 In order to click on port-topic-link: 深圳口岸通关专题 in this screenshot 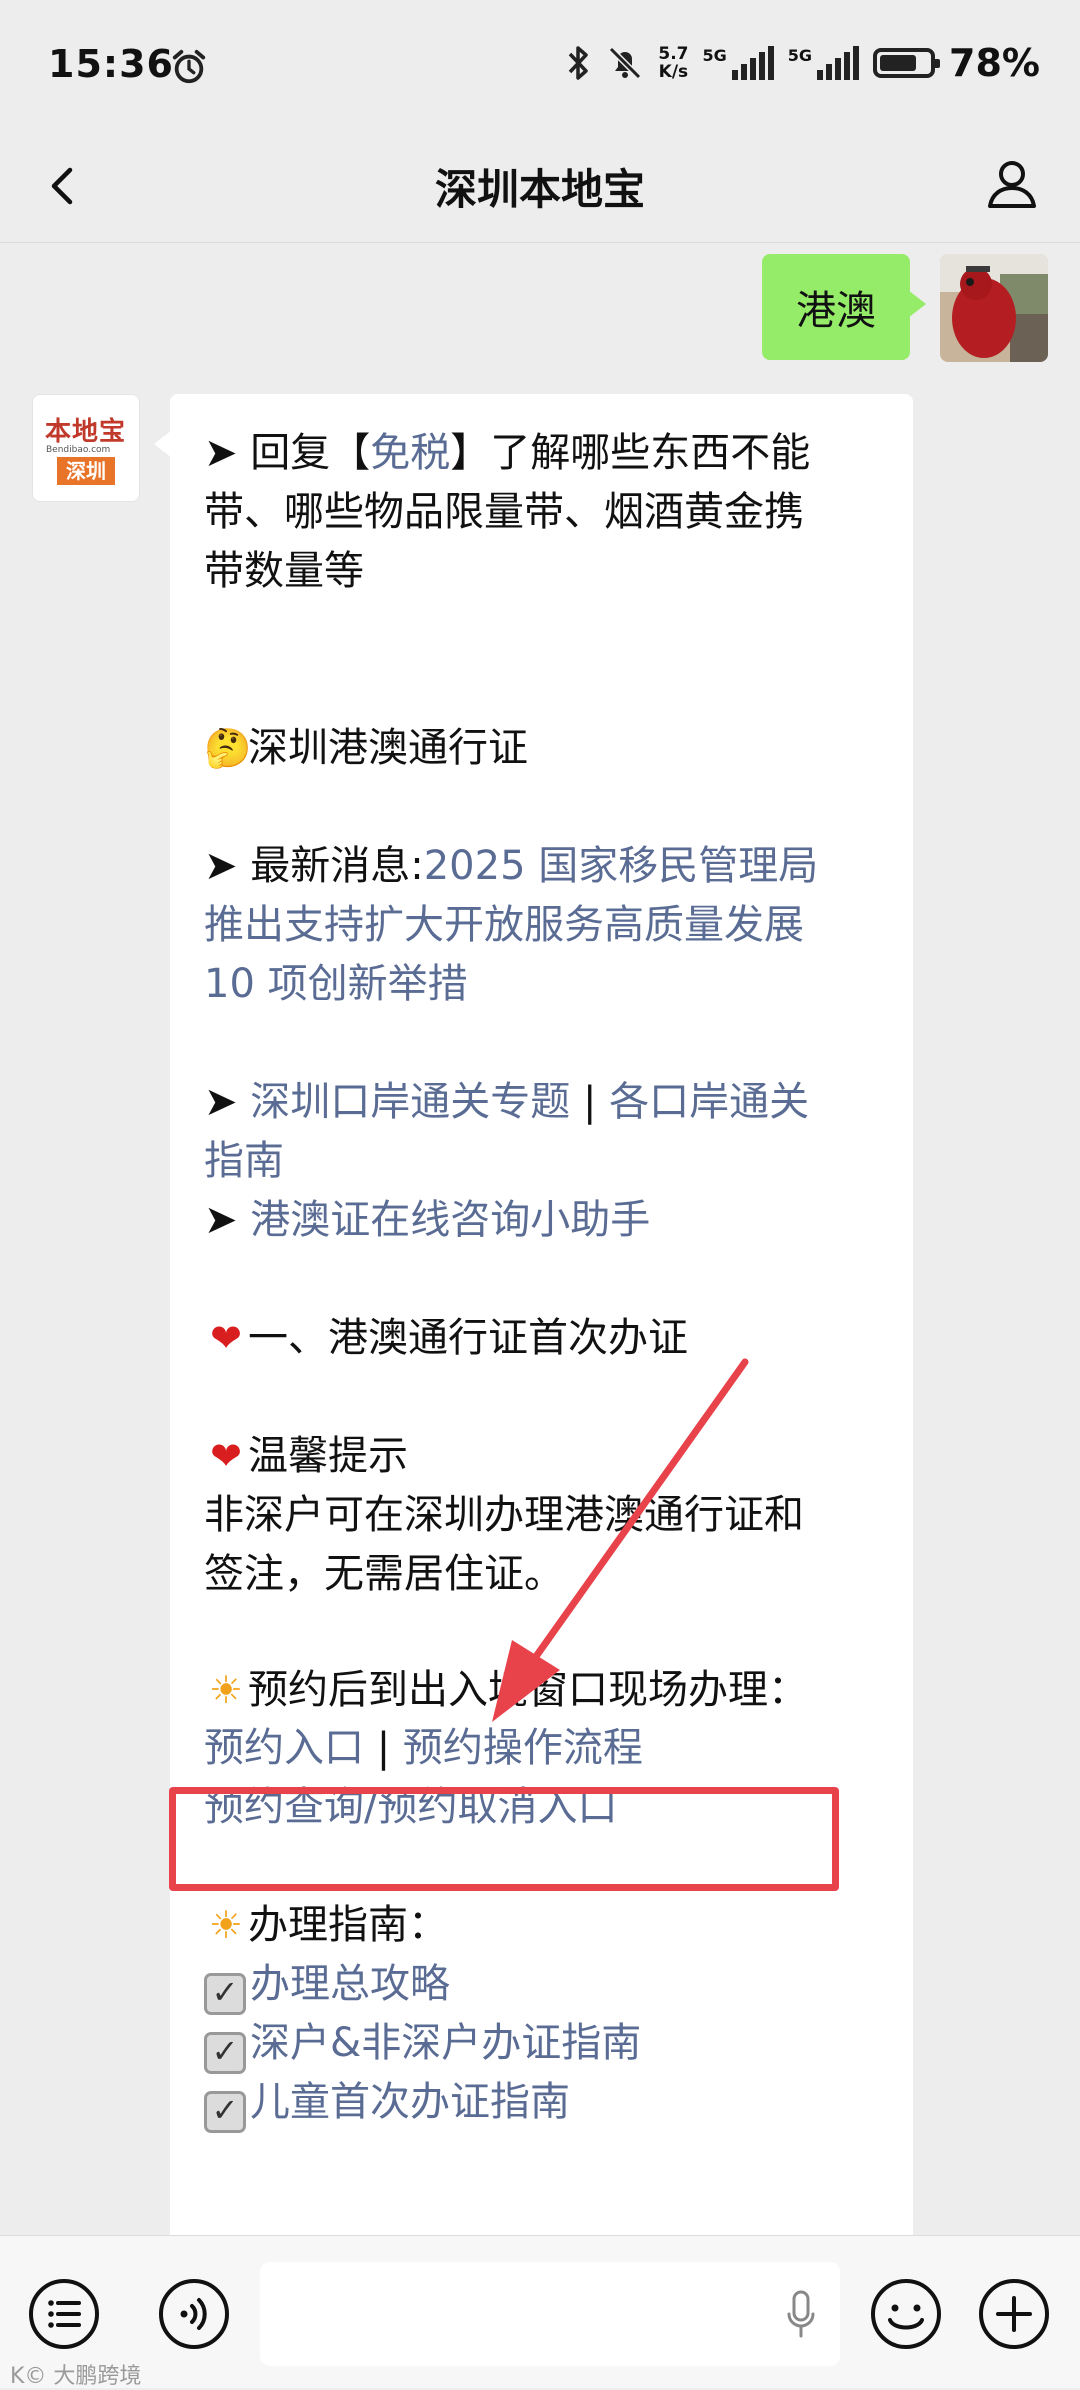, I will do `click(410, 1102)`.